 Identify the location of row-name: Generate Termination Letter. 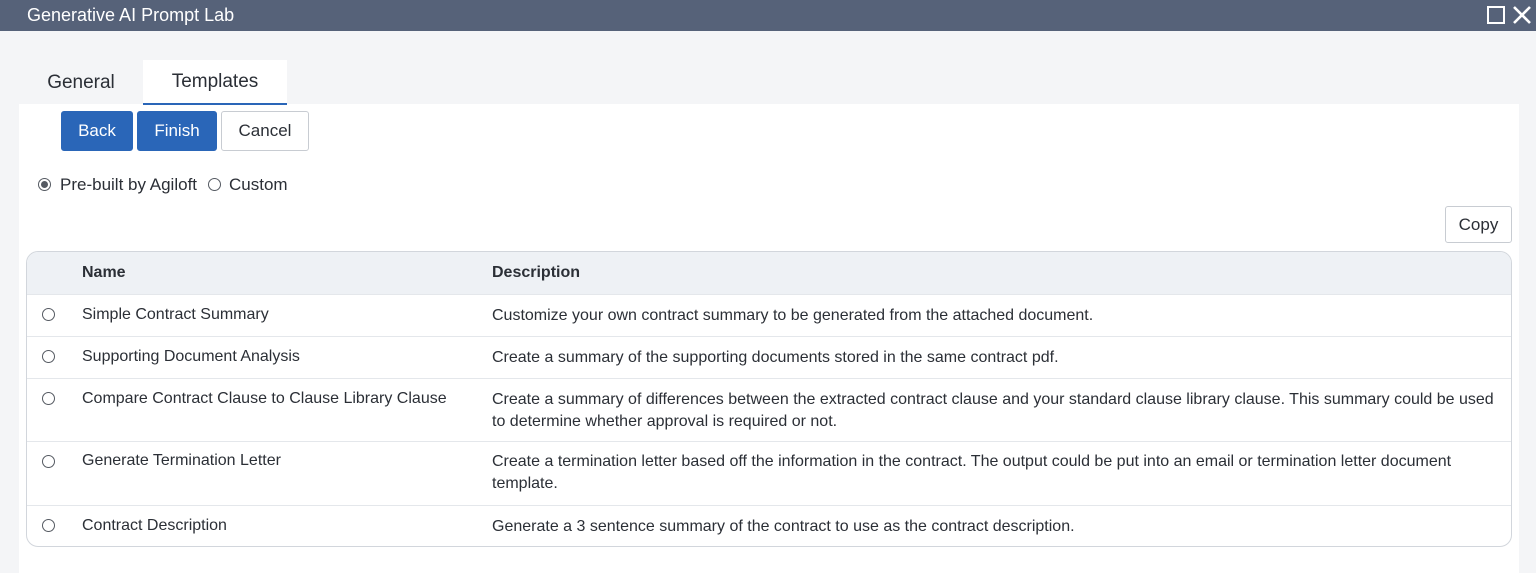
(181, 460).